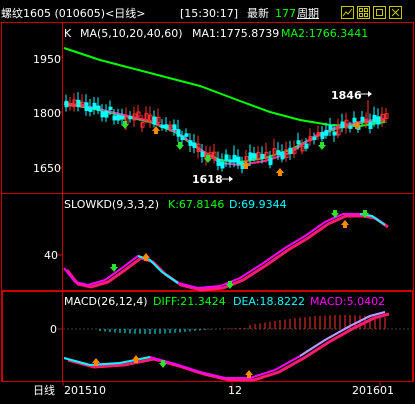  What do you see at coordinates (258, 204) in the screenshot?
I see `slowkd-d-value: D:69.9344` at bounding box center [258, 204].